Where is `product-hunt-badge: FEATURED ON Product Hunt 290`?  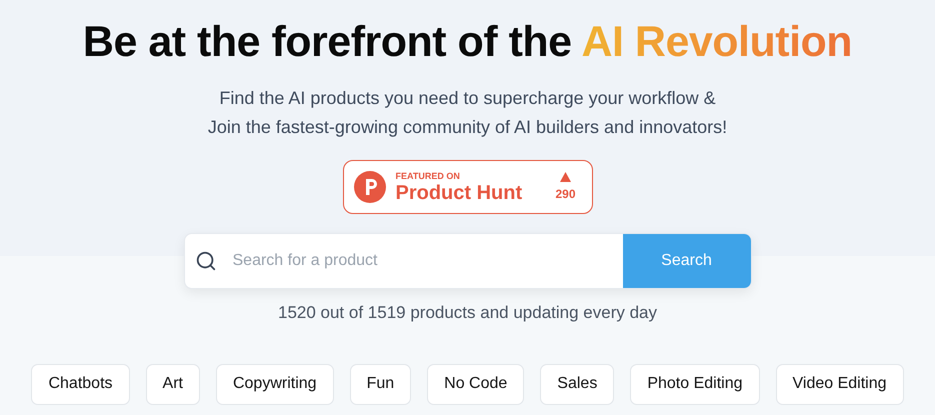 product-hunt-badge: FEATURED ON Product Hunt 290 is located at coordinates (467, 187).